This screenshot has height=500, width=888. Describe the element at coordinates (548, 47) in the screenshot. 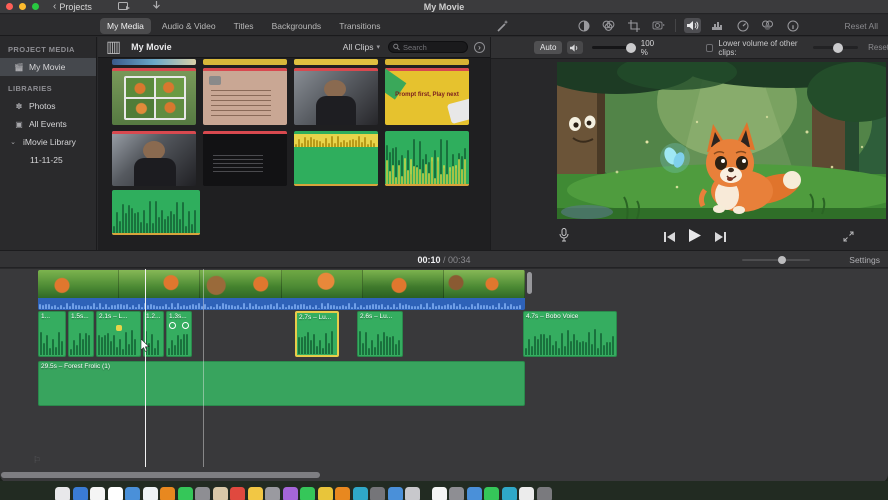

I see `auto-volume-button: Auto` at that location.